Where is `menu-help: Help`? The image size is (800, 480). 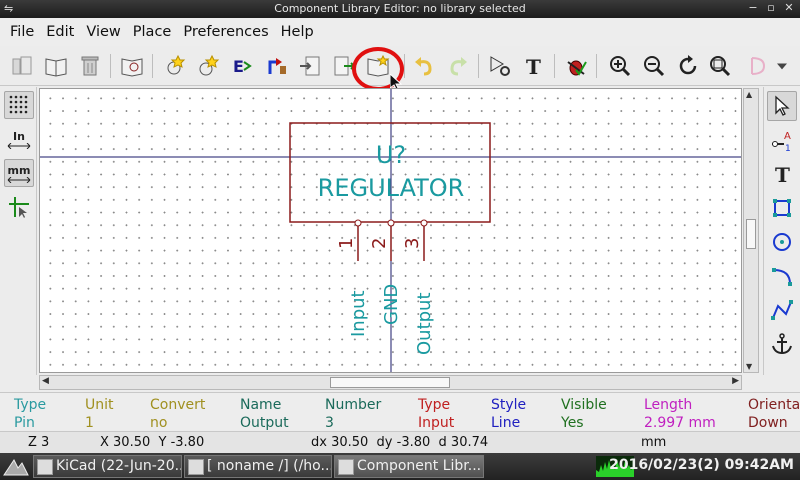 menu-help: Help is located at coordinates (297, 32).